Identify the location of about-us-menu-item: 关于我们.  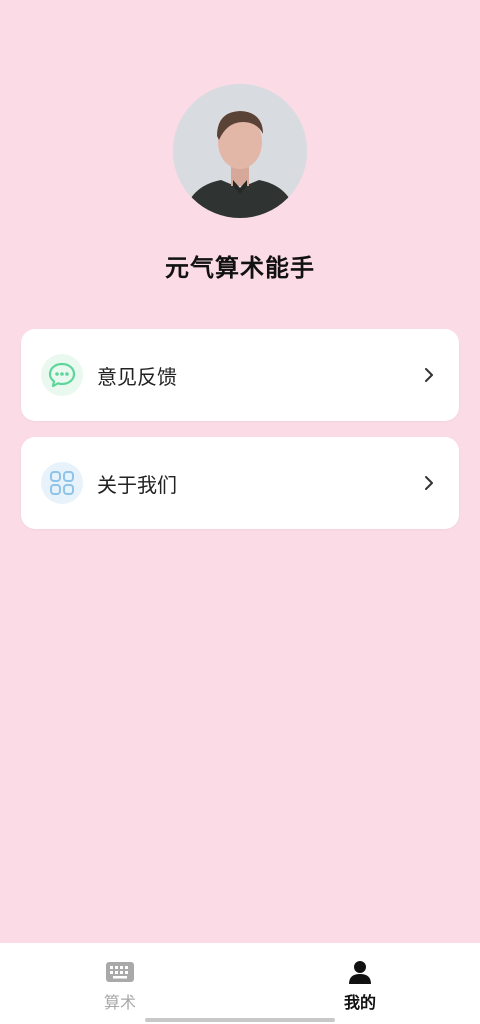
(240, 483).